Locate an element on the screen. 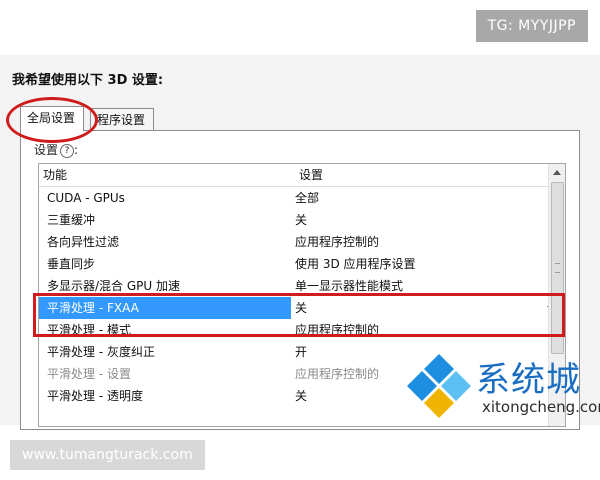  table-row: 各向异性过滤 应用程序控制的 is located at coordinates (302, 242).